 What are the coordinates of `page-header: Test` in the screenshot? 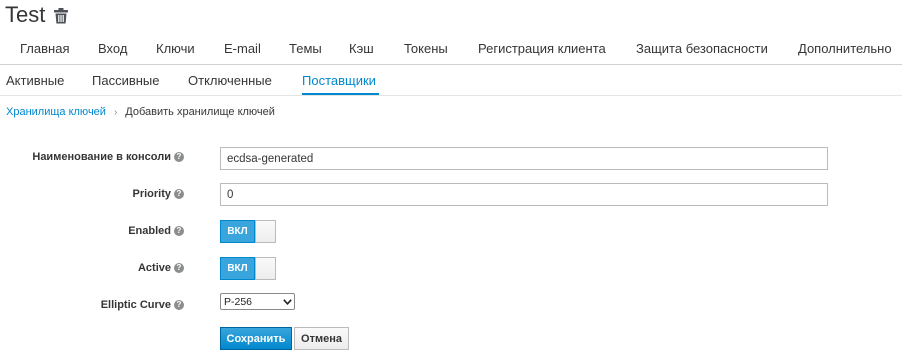 It's located at (37, 15).